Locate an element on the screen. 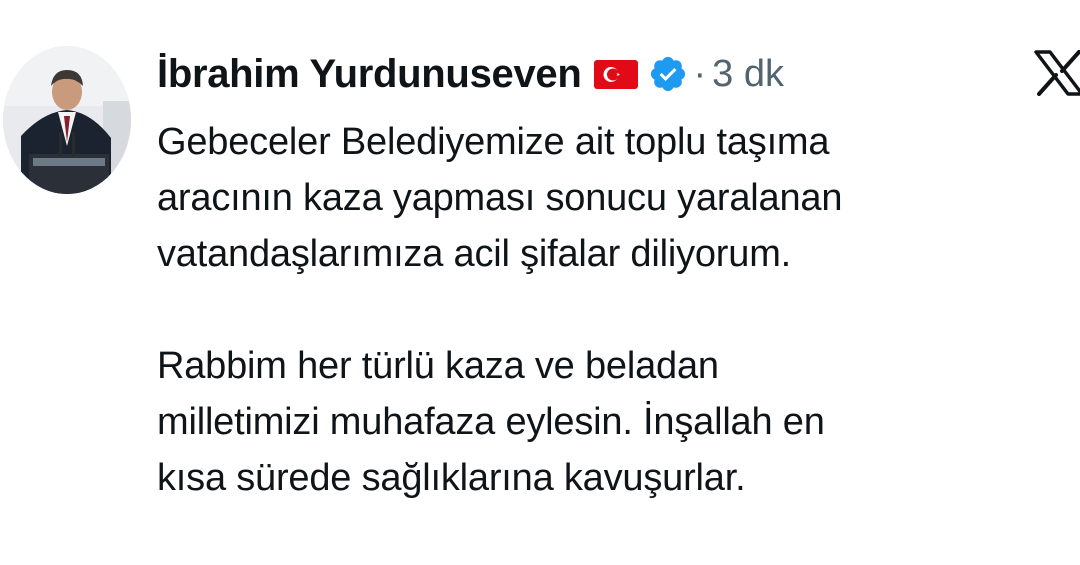 Image resolution: width=1080 pixels, height=565 pixels. tweet-header: İbrahim Yurdunuseven · 3 dk is located at coordinates (470, 74).